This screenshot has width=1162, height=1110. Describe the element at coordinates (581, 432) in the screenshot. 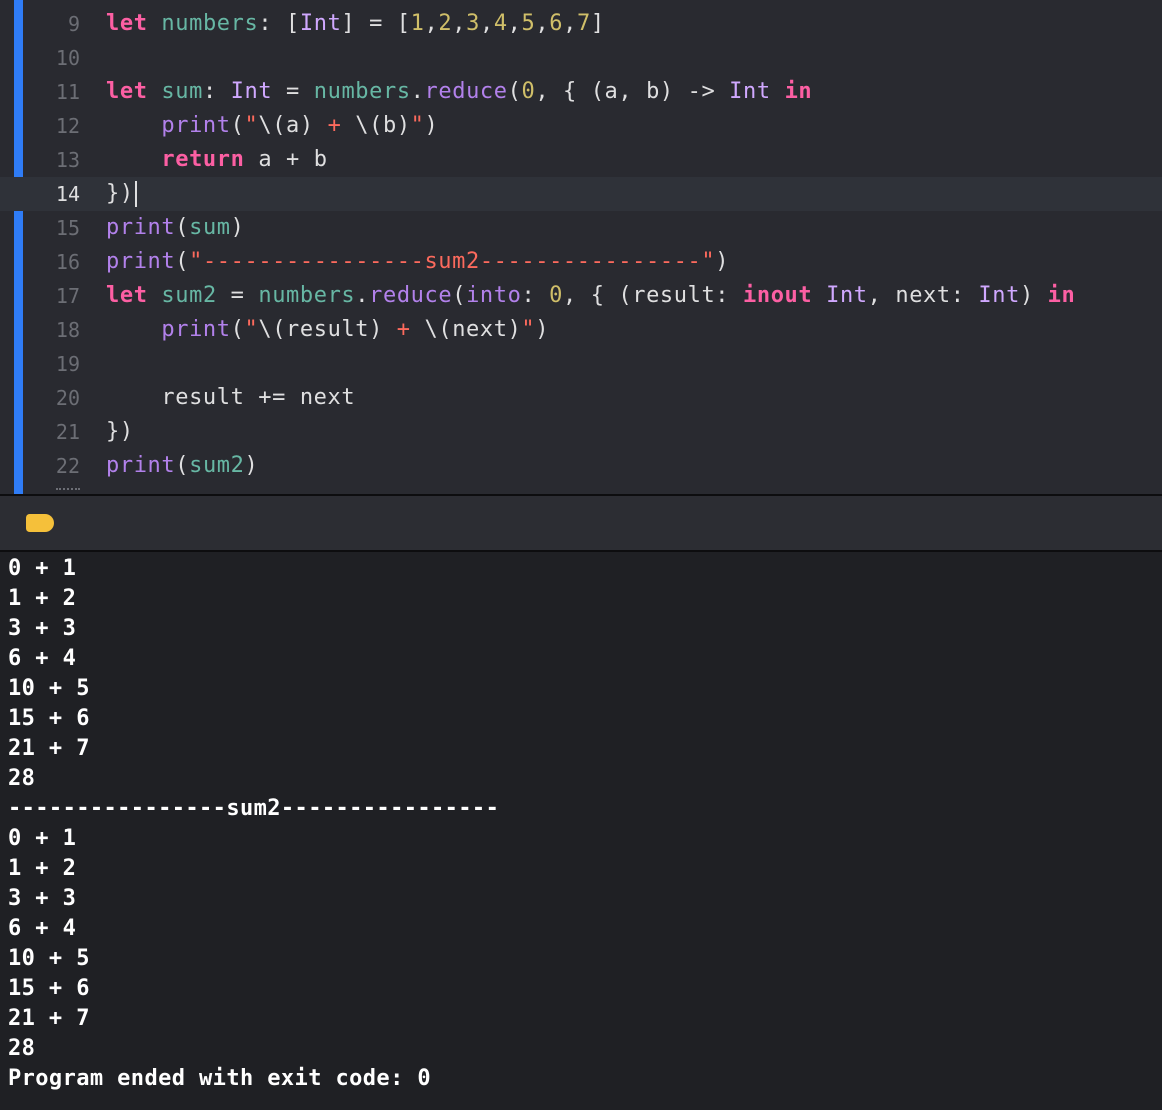

I see `code-line: 21})` at that location.